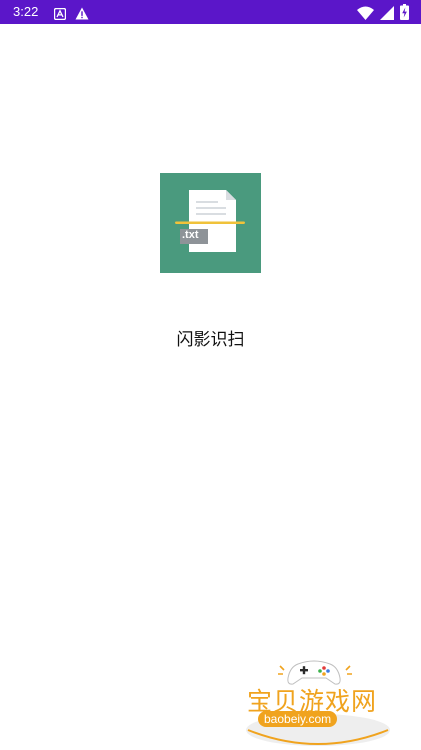 This screenshot has height=750, width=421. I want to click on status-bar: 3:22, so click(210, 12).